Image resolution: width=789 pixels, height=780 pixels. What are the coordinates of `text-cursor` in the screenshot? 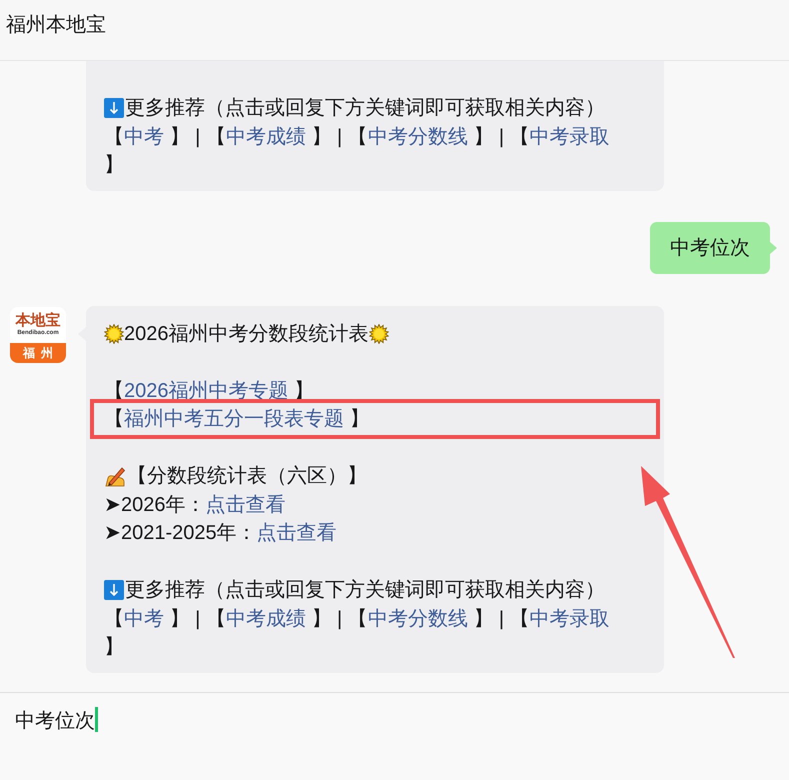 It's located at (96, 719).